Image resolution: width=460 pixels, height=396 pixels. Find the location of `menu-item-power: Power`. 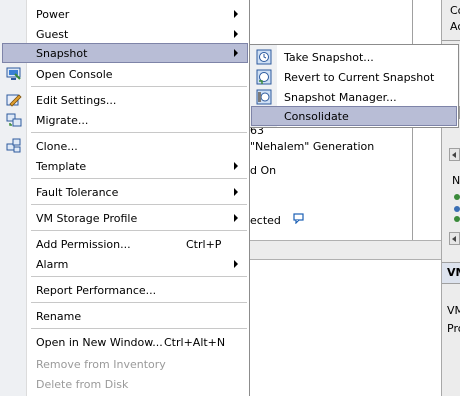

menu-item-power: Power is located at coordinates (125, 14).